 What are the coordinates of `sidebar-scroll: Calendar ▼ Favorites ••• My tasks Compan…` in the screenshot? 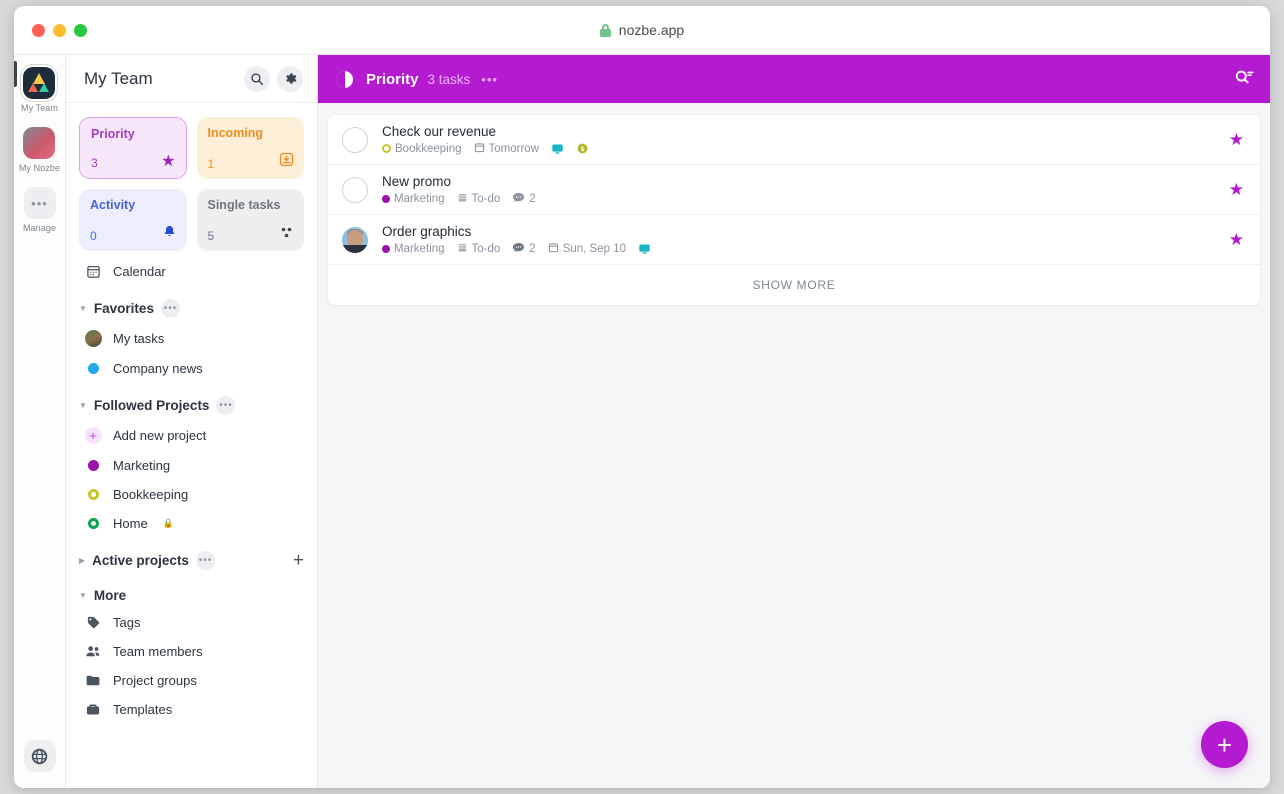 It's located at (191, 522).